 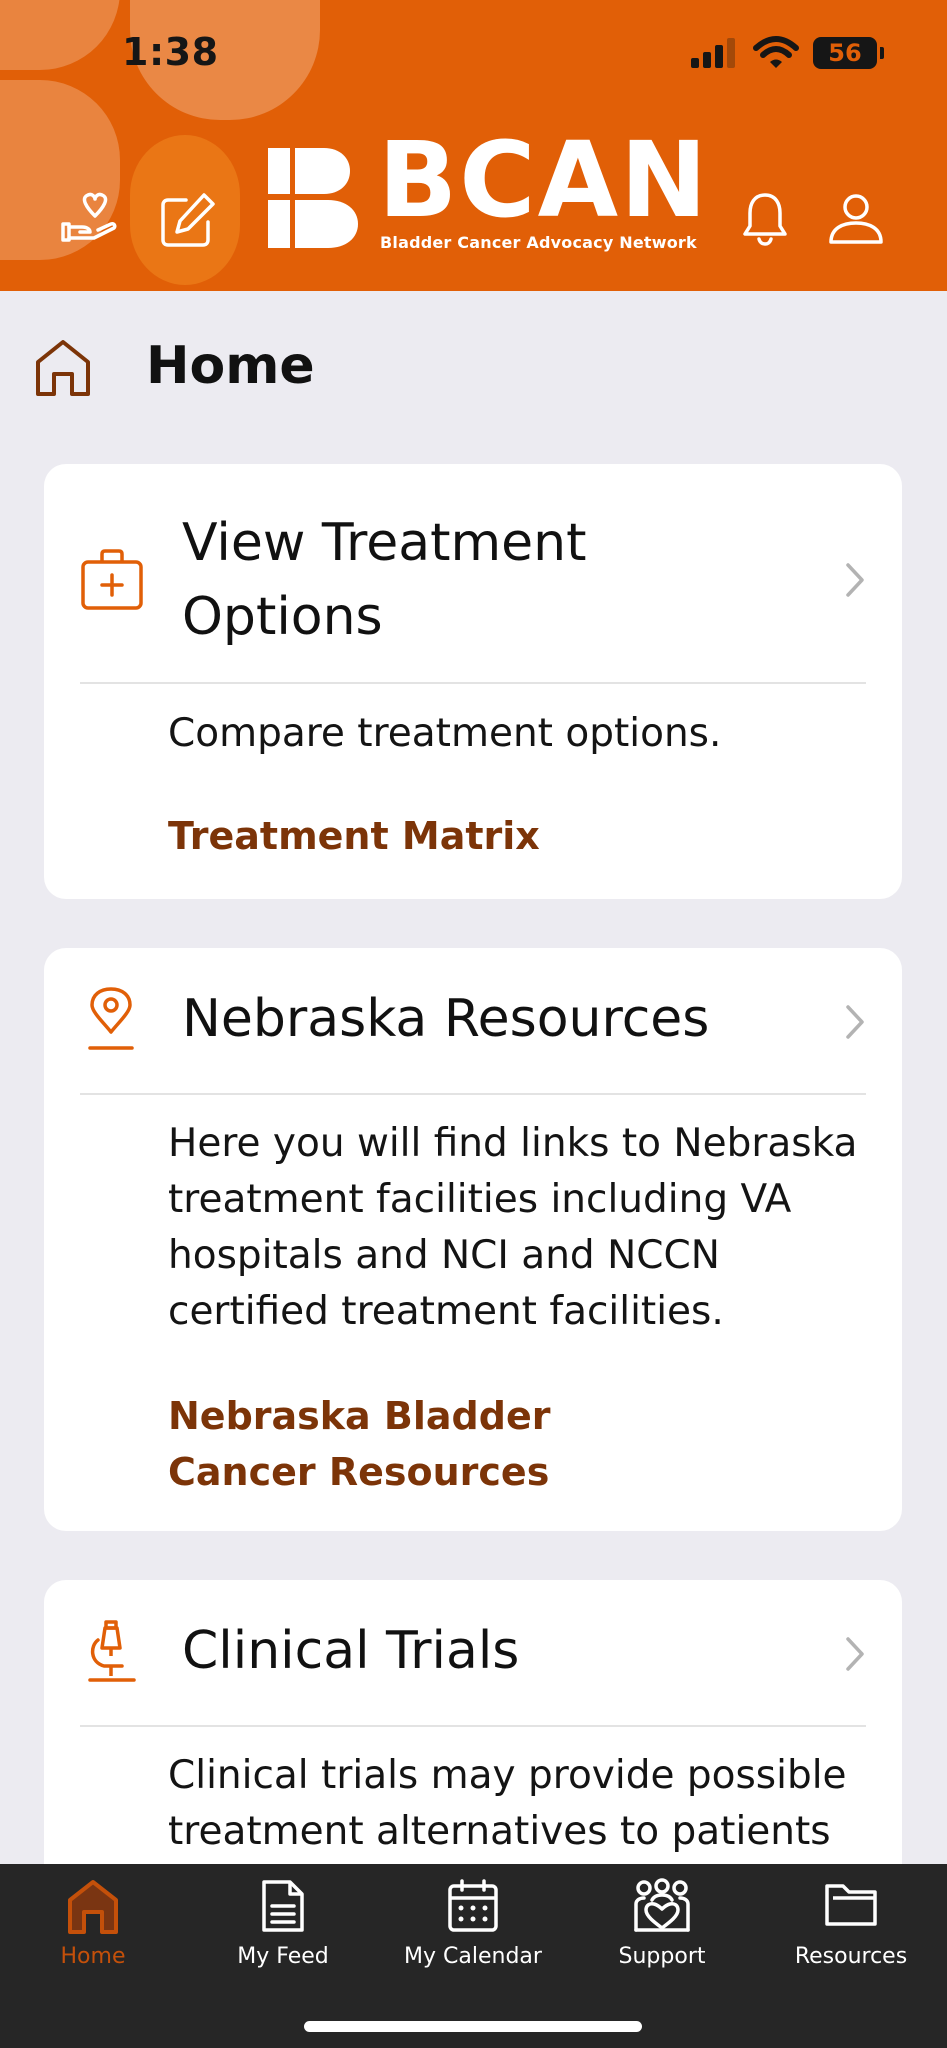 I want to click on tab-label: Support, so click(x=662, y=1956).